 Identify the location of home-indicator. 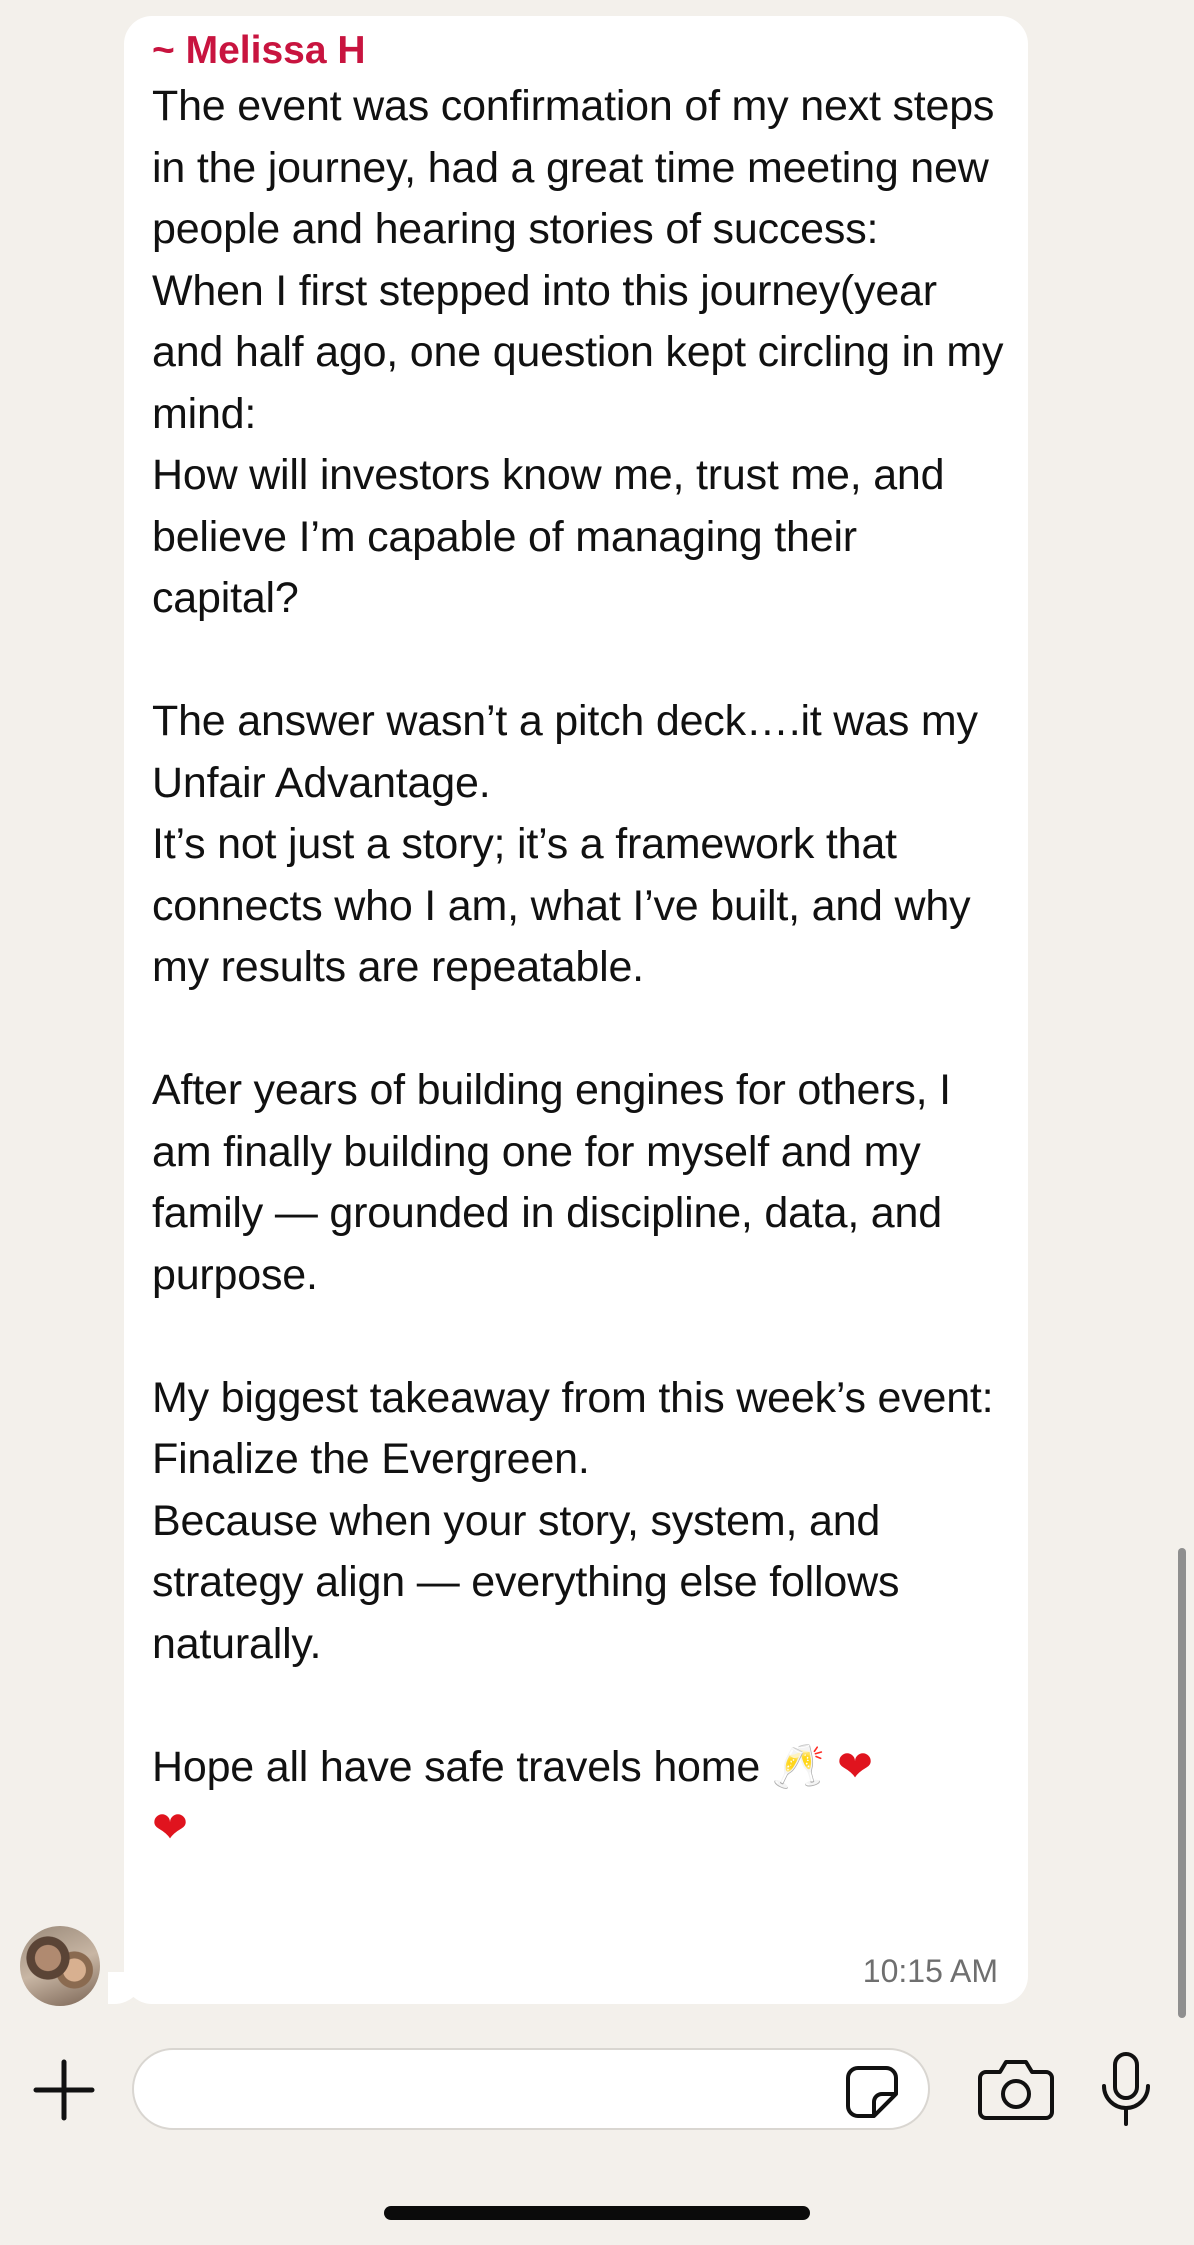
(597, 2213).